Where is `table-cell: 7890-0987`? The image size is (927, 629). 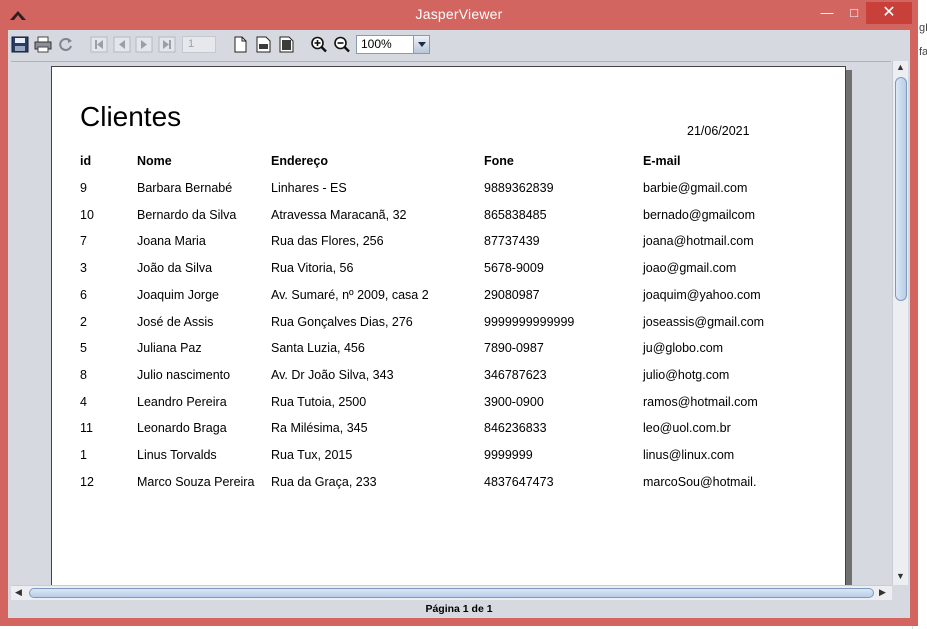
table-cell: 7890-0987 is located at coordinates (514, 348).